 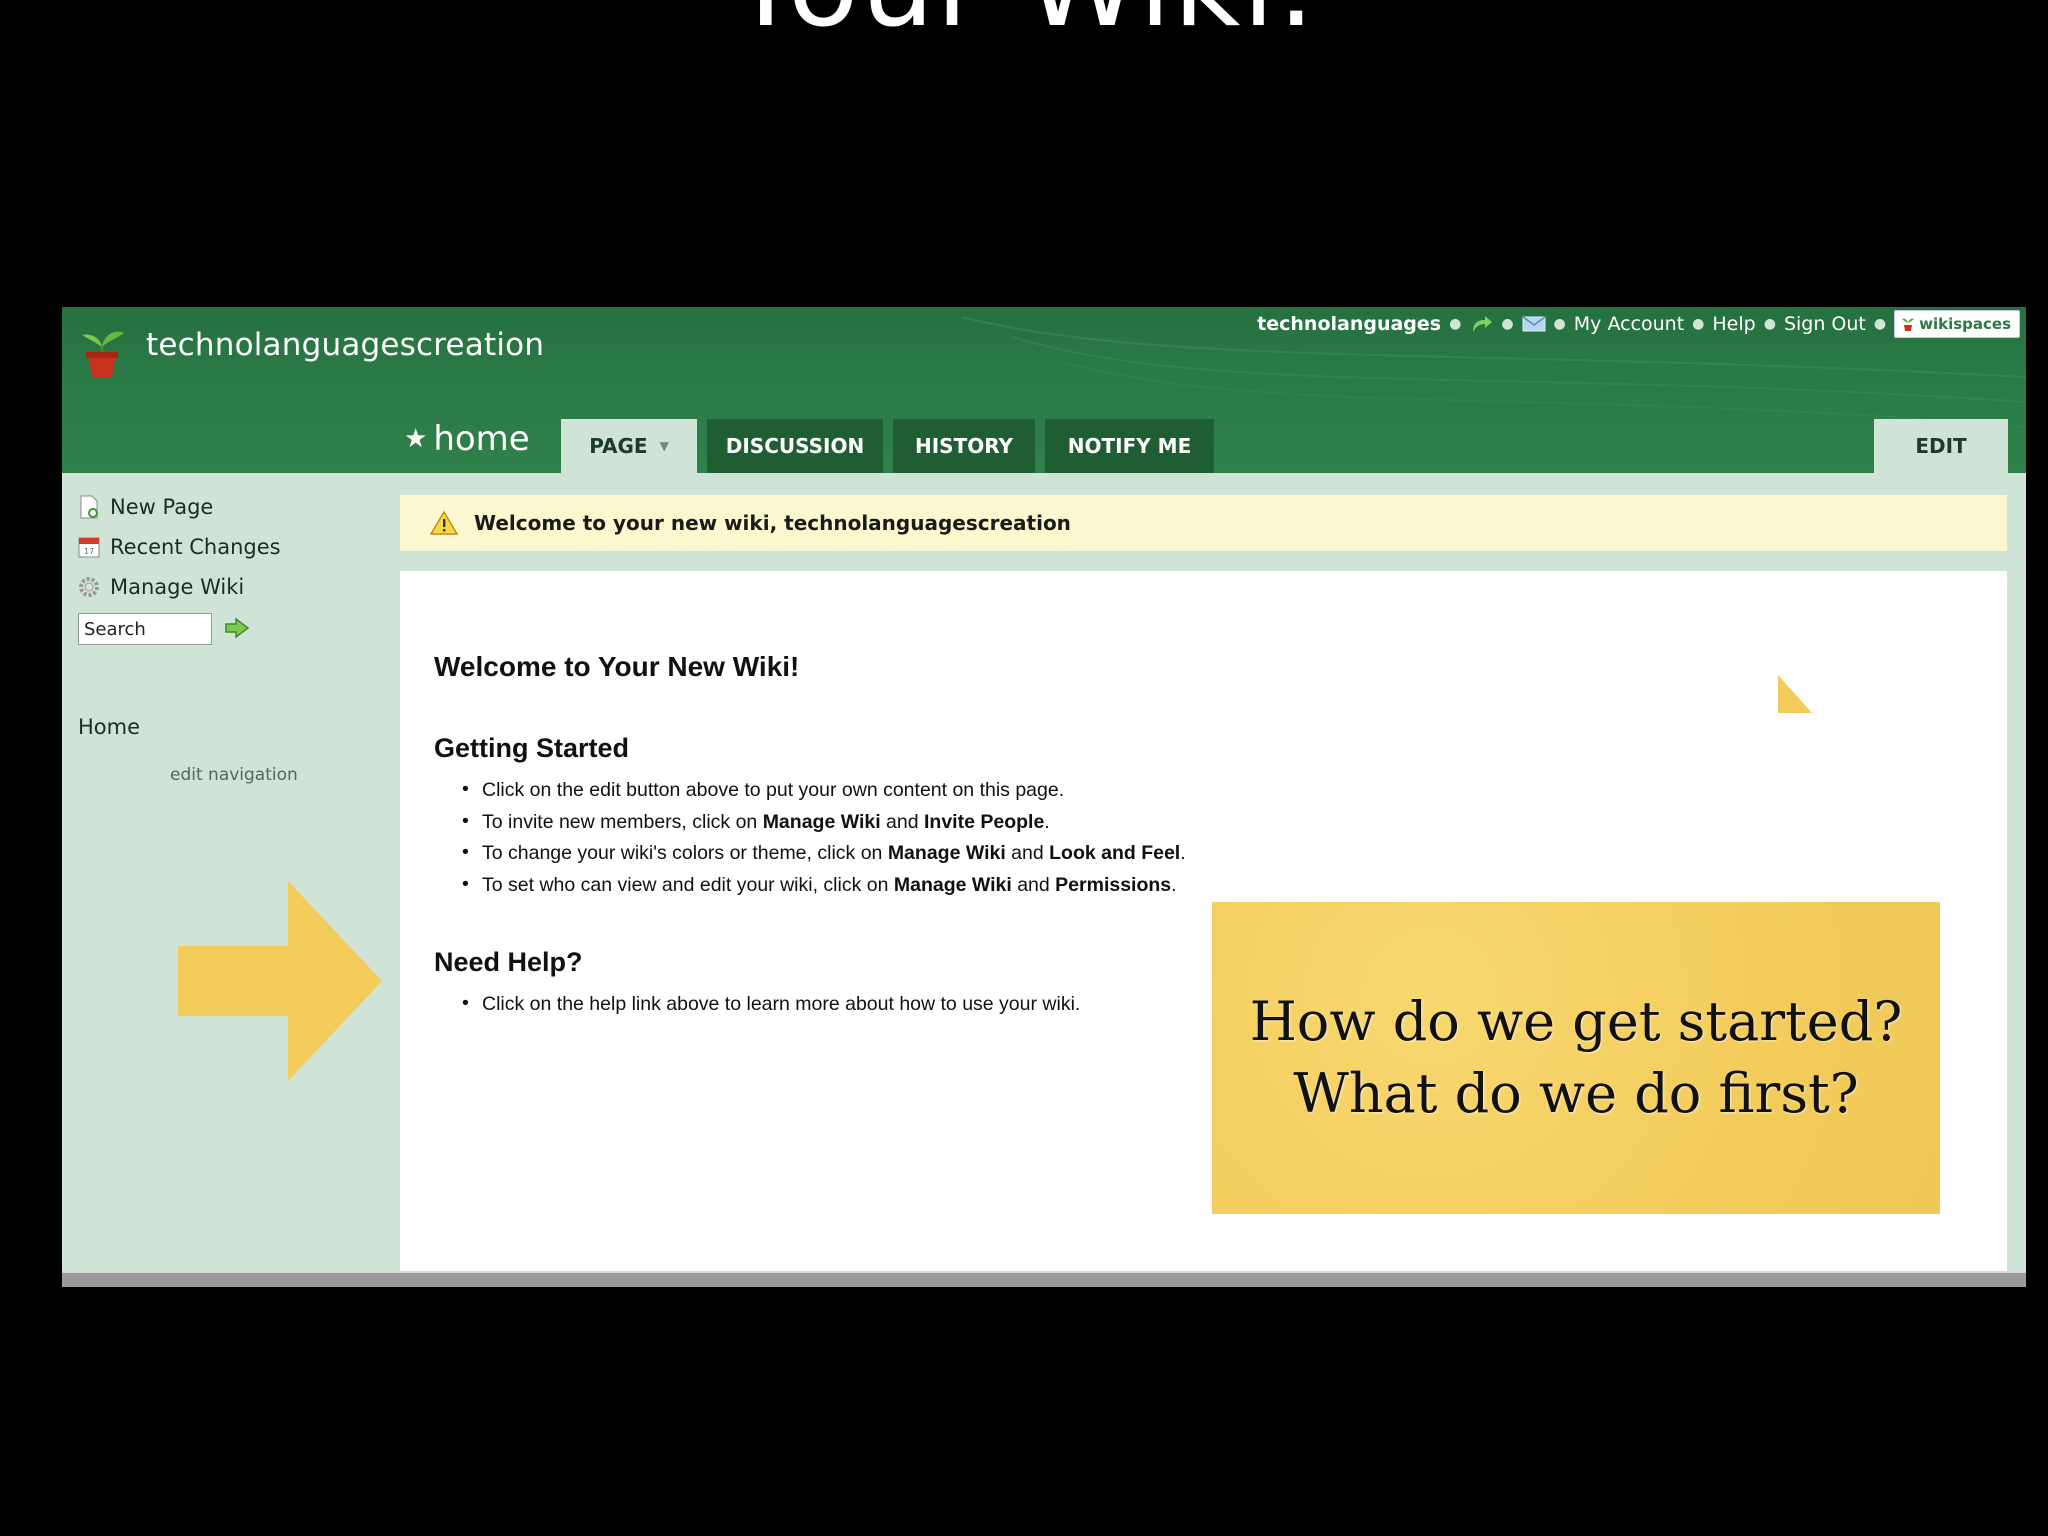 I want to click on tab-discussion: DISCUSSION, so click(x=795, y=446).